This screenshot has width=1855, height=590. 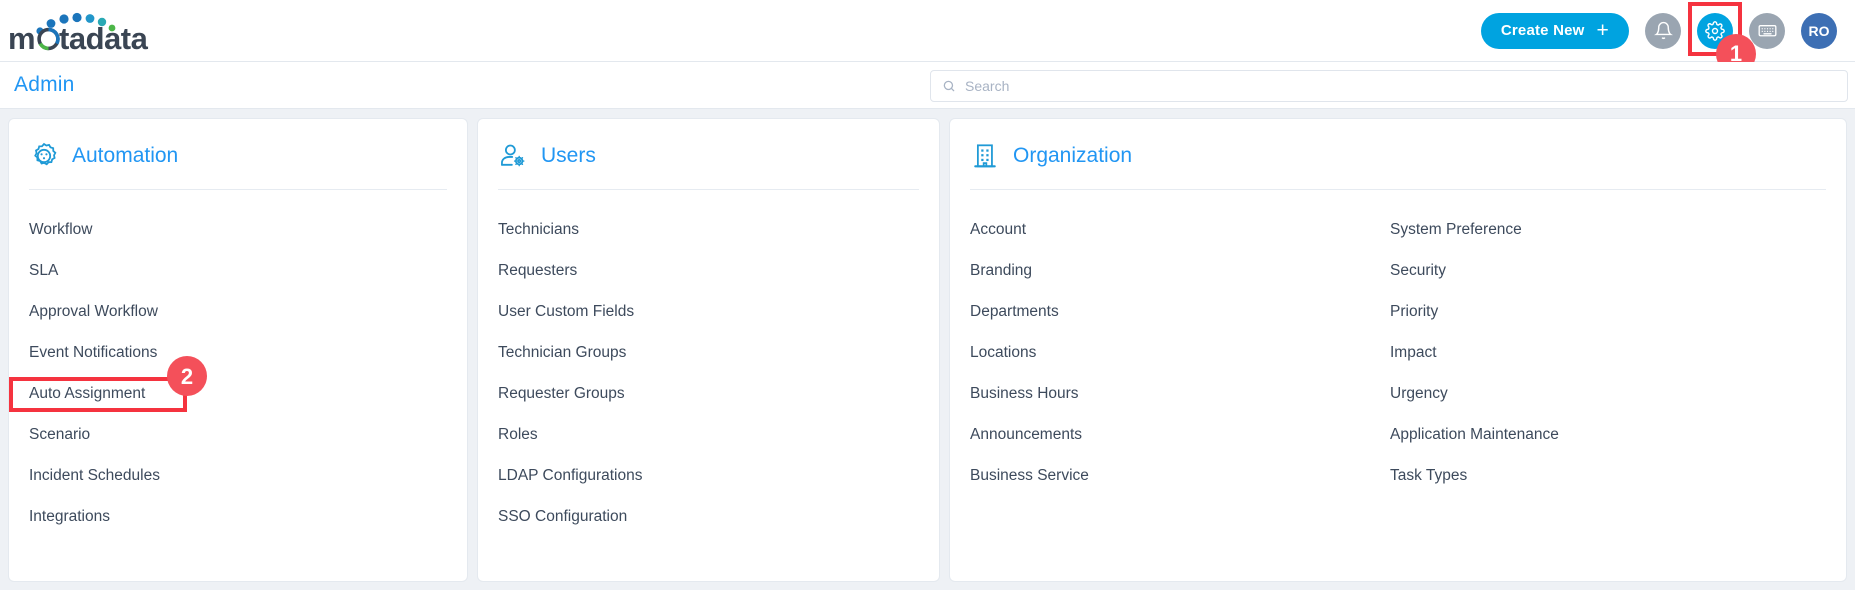 What do you see at coordinates (1474, 352) in the screenshot?
I see `list-item-impact: Impact` at bounding box center [1474, 352].